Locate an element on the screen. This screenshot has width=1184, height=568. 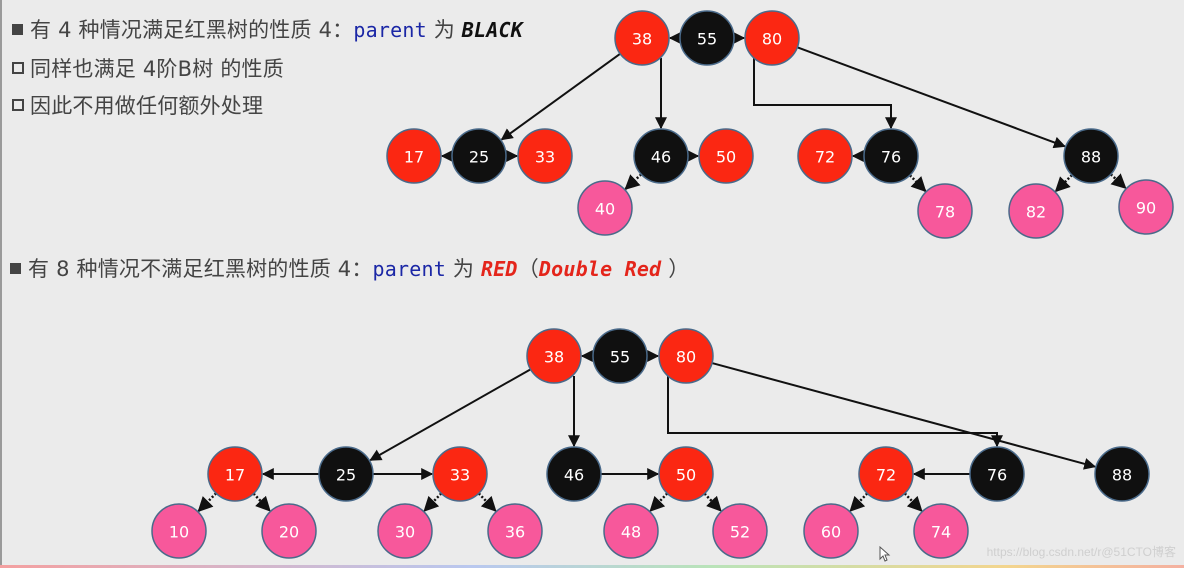
node-key-label: 74 is located at coordinates (941, 532).